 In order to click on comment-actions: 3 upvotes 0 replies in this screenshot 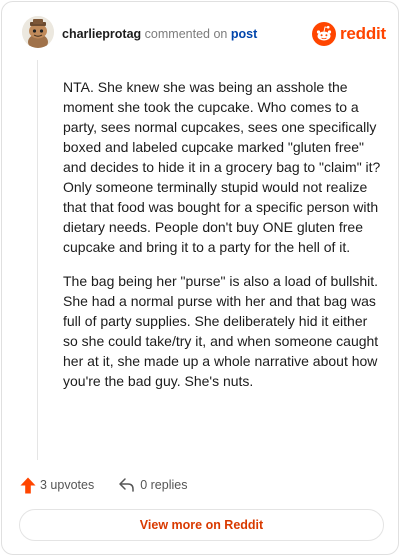, I will do `click(103, 485)`.